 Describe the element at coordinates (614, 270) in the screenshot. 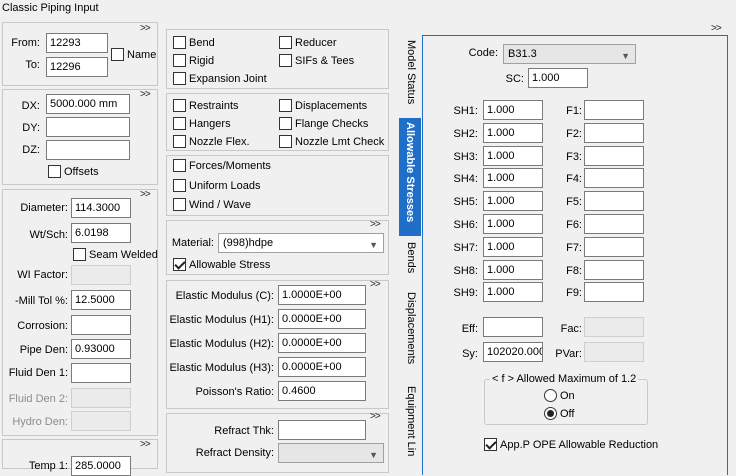

I see `f8-input` at that location.